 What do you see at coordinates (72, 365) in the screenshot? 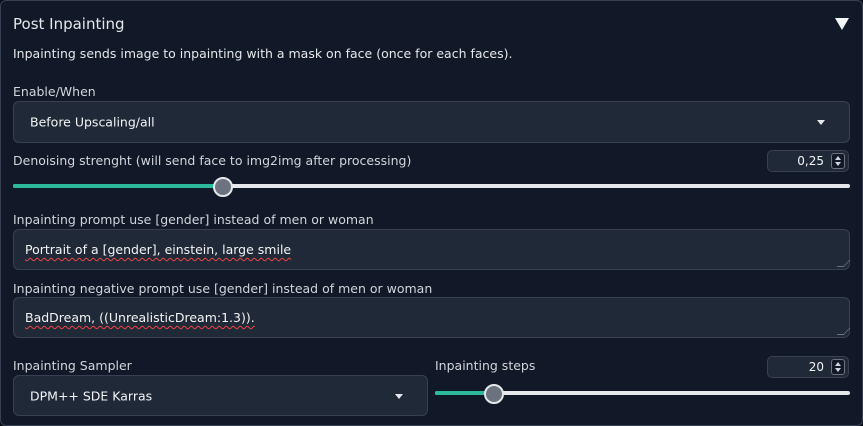
I see `sampler-label: Inpainting Sampler` at bounding box center [72, 365].